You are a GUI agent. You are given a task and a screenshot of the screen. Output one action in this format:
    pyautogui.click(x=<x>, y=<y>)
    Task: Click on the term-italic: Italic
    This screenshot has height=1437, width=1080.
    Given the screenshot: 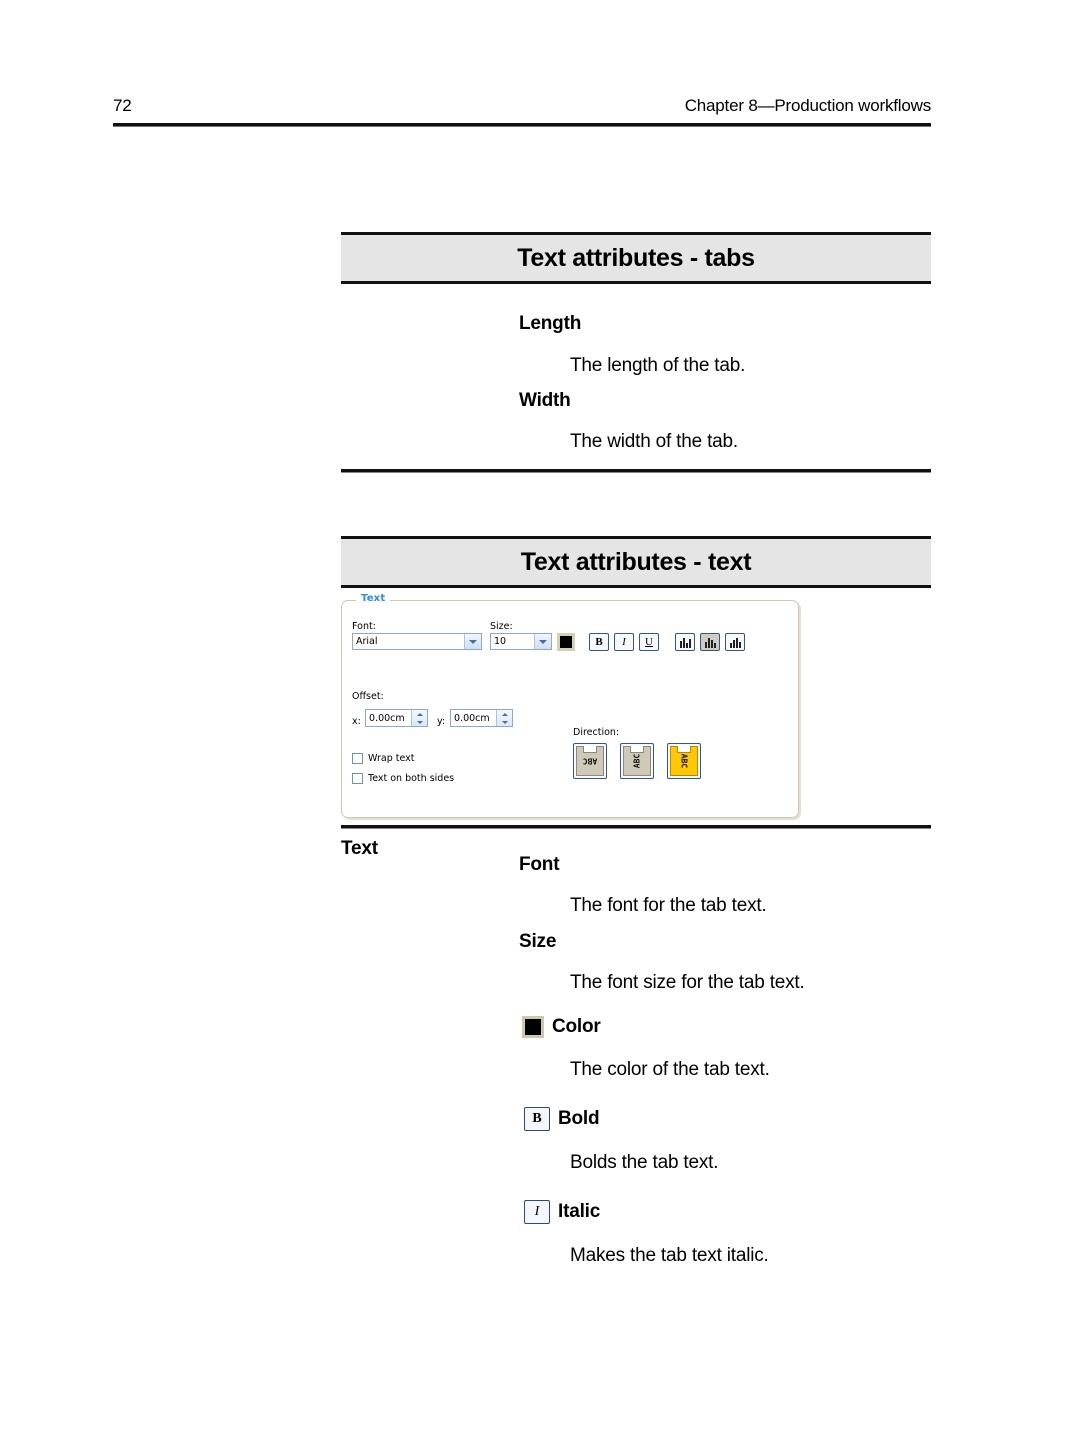 What is the action you would take?
    pyautogui.click(x=579, y=1211)
    